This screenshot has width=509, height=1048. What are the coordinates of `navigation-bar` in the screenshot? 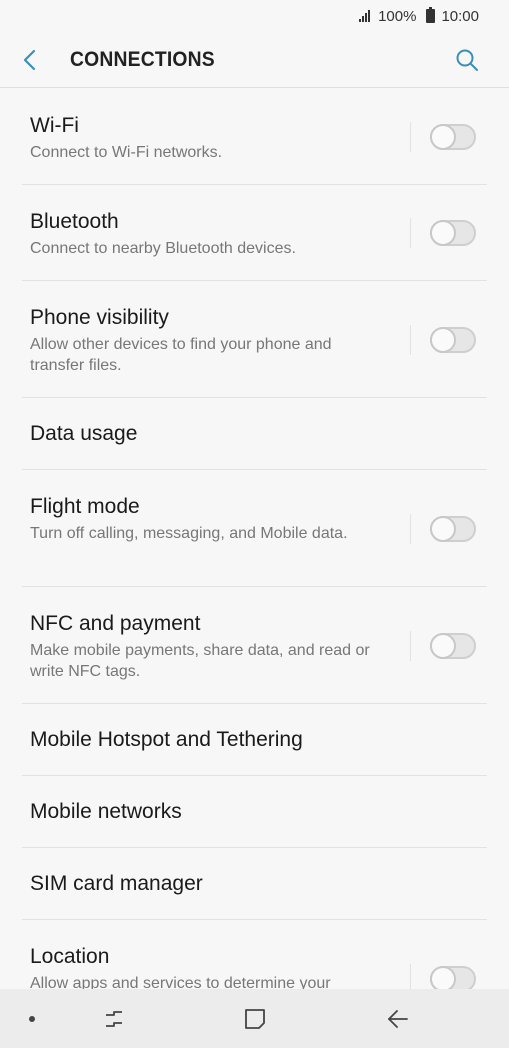 It's located at (254, 1018).